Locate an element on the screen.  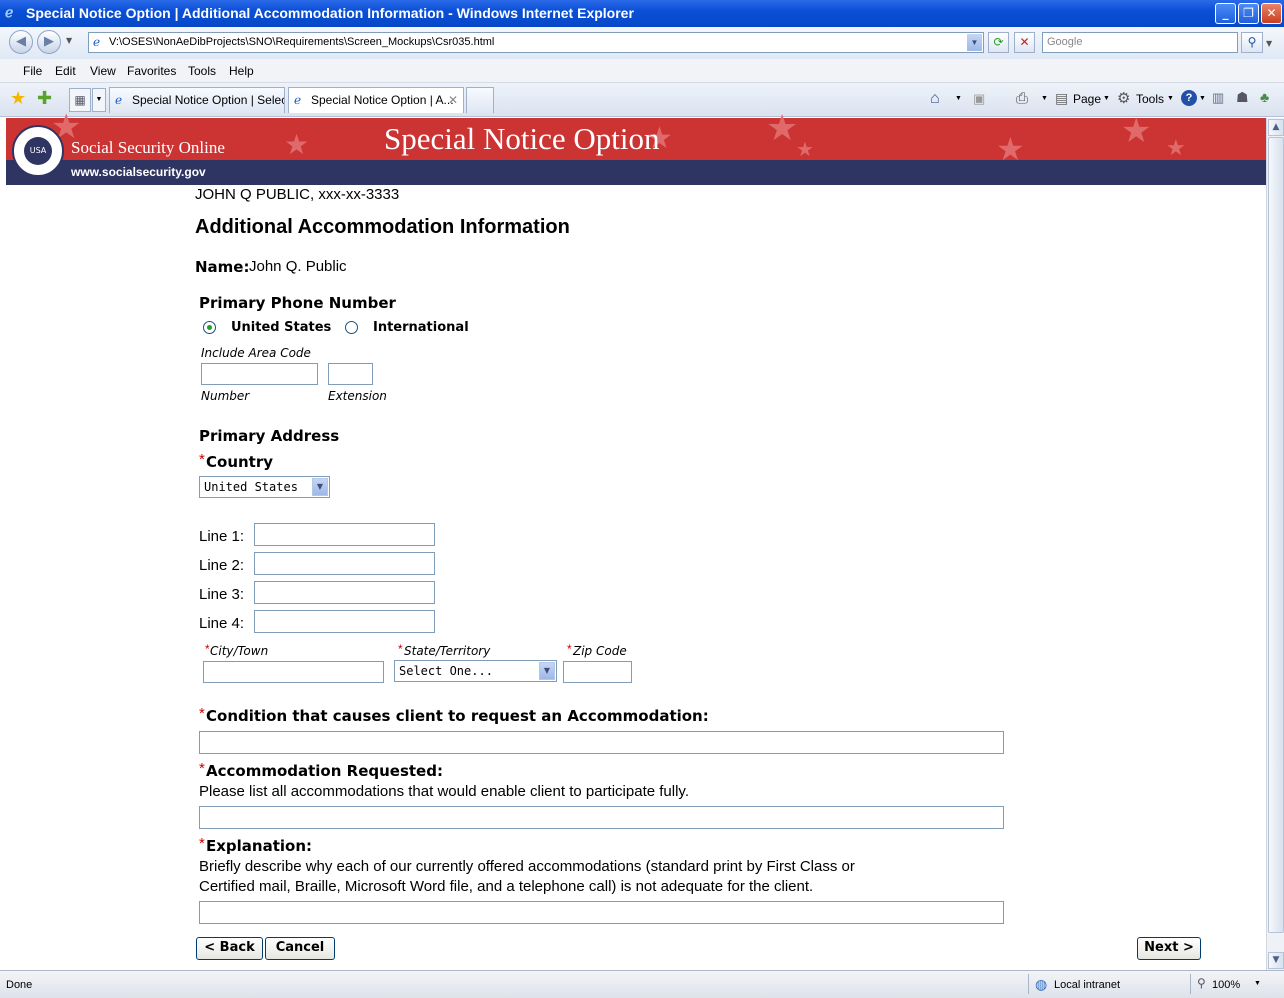
back-button: < Back is located at coordinates (229, 948).